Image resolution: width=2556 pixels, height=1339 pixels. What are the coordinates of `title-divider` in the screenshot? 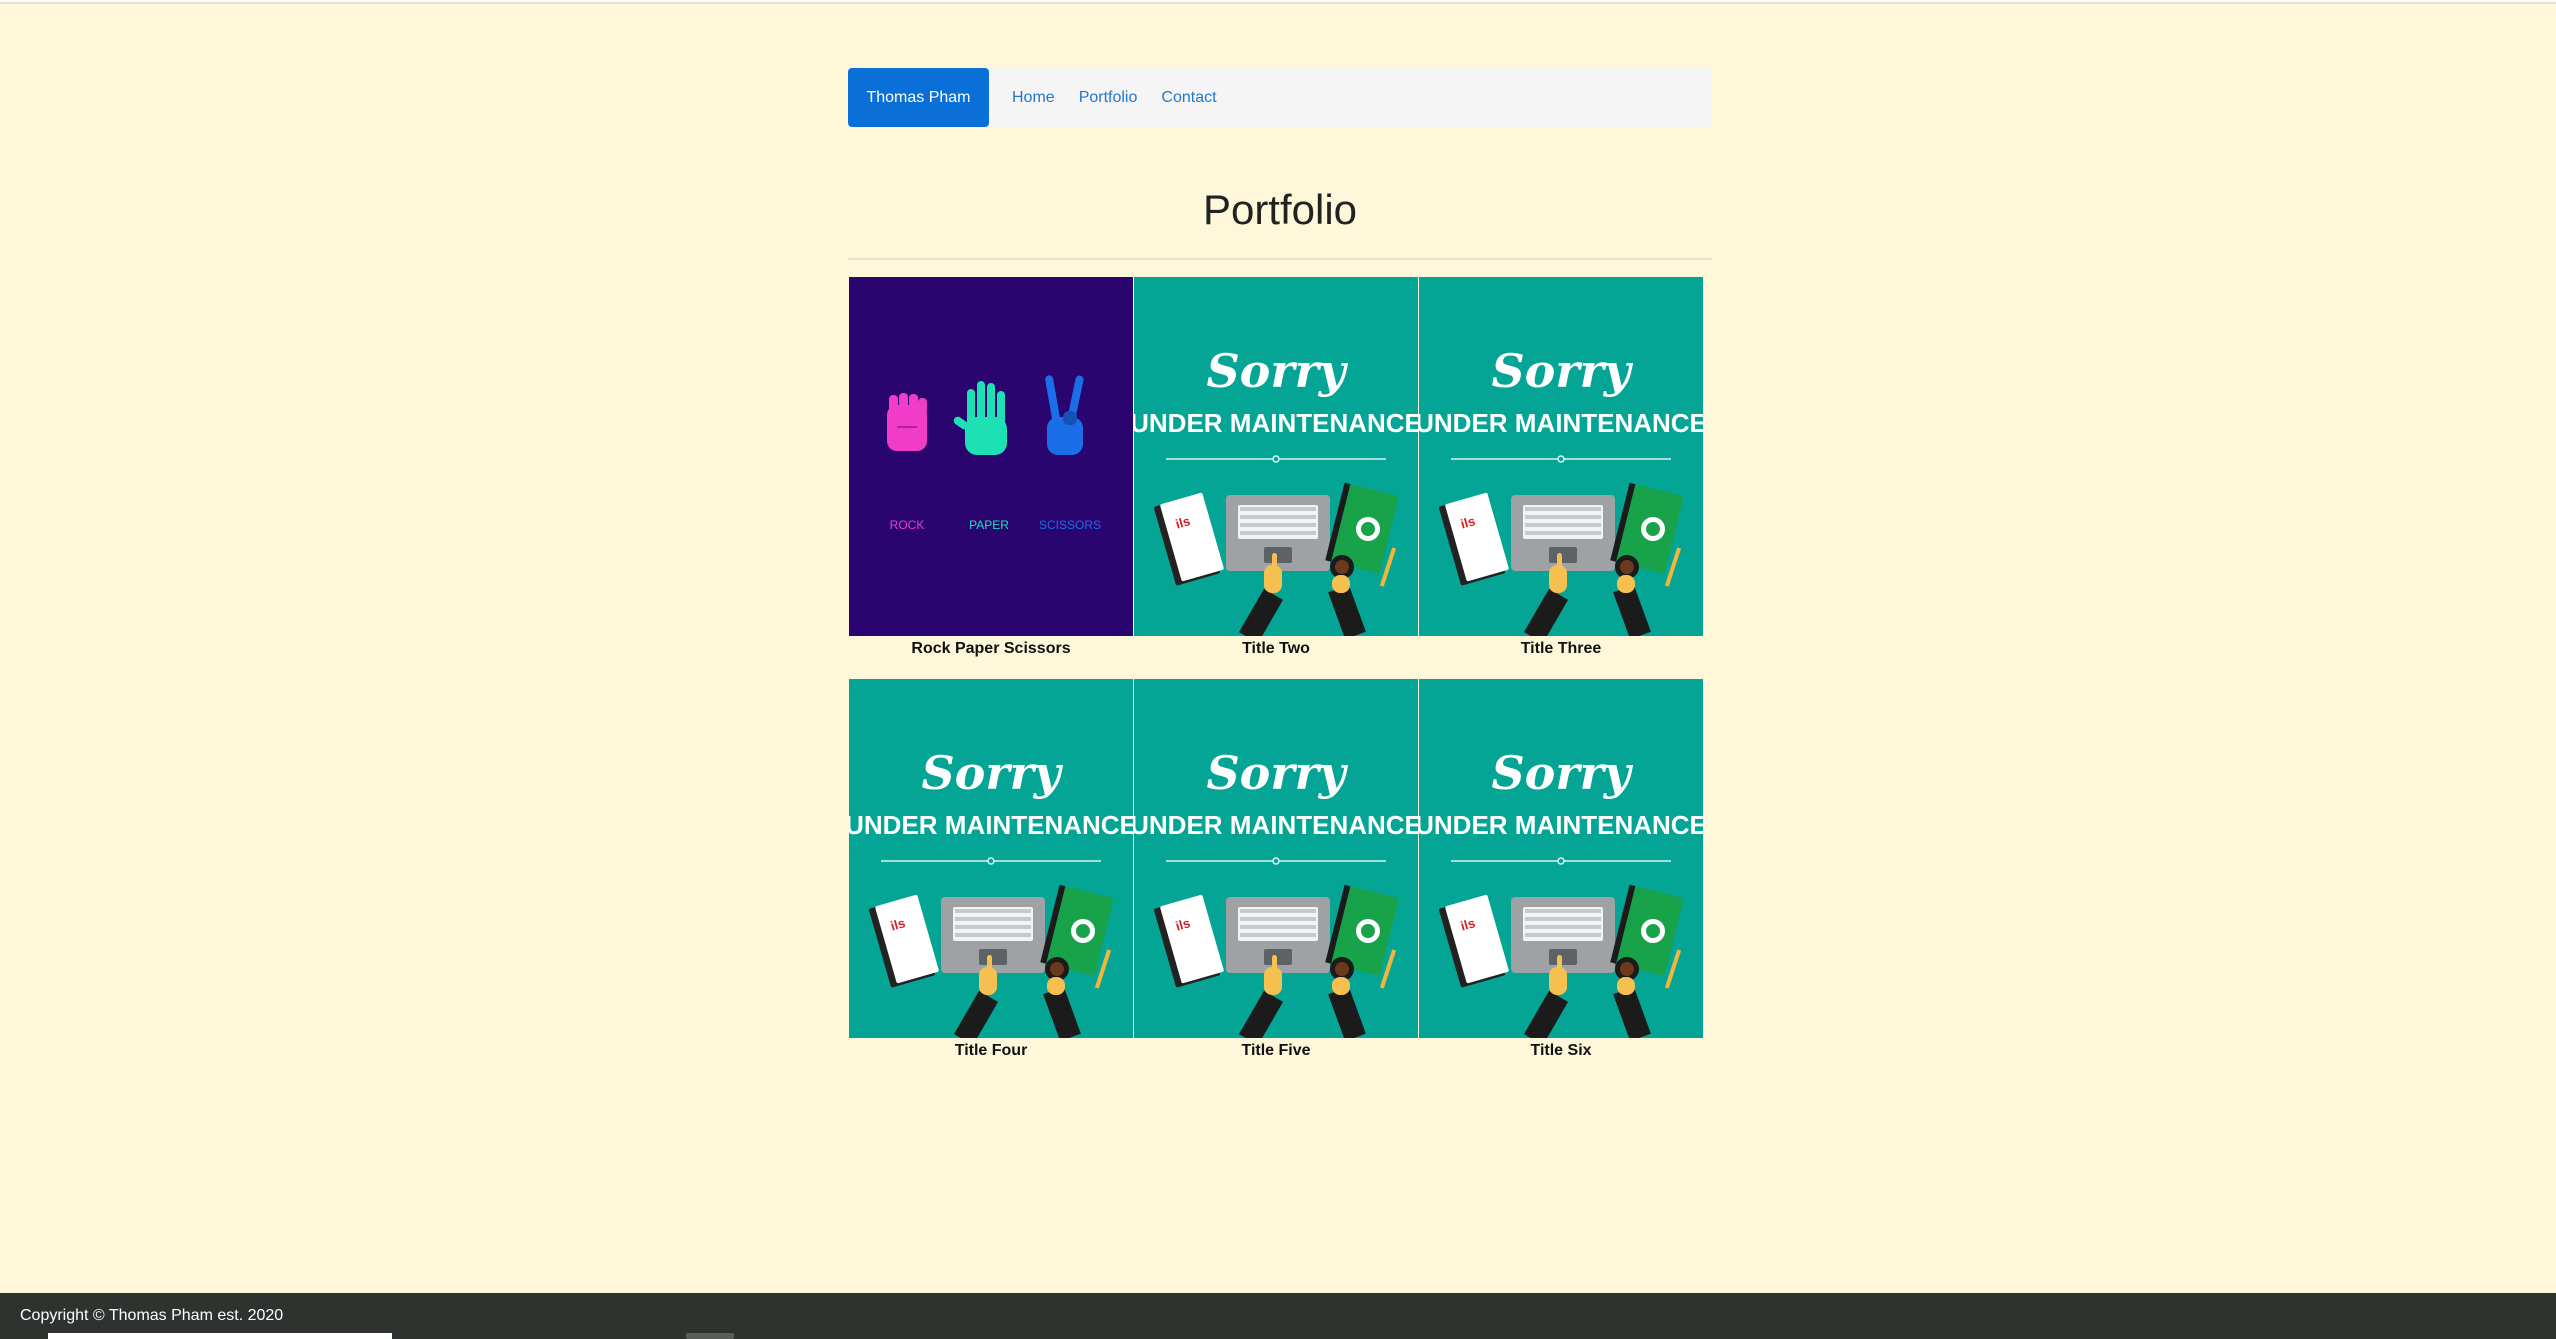 It's located at (1280, 259).